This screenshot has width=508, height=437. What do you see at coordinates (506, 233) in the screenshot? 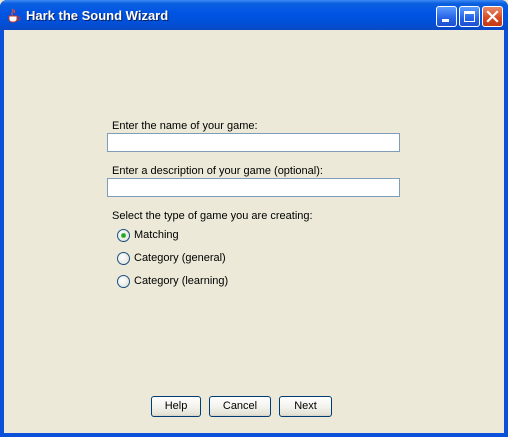
I see `window-frame-right` at bounding box center [506, 233].